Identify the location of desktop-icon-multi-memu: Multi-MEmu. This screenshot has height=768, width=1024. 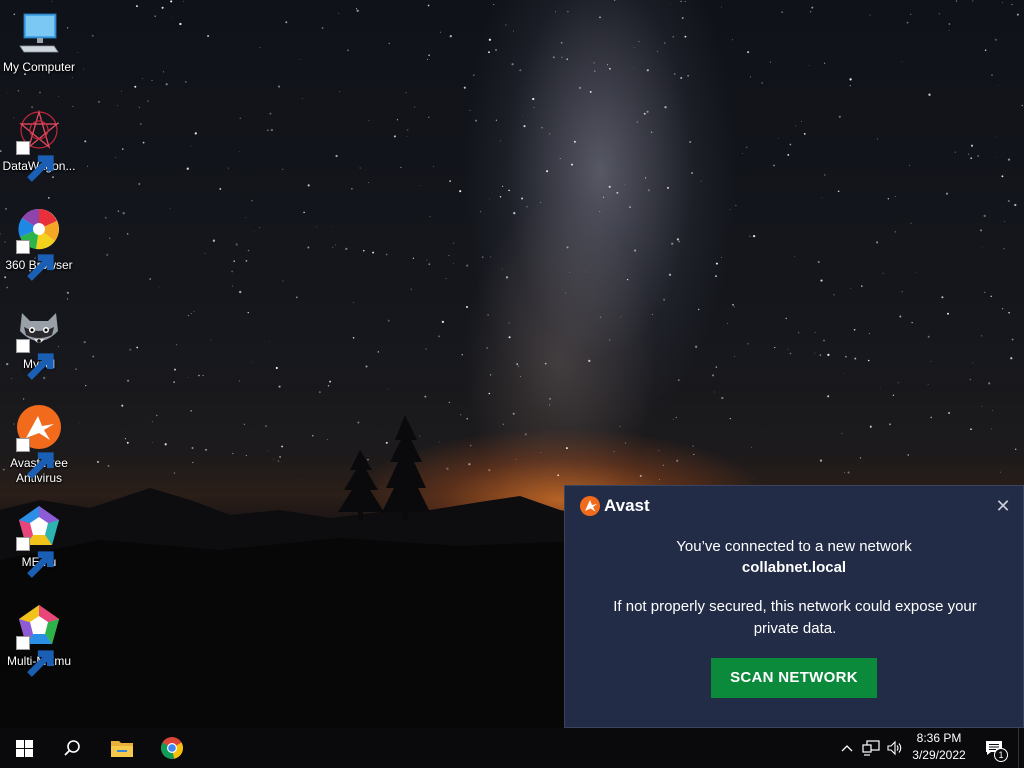
(39, 639).